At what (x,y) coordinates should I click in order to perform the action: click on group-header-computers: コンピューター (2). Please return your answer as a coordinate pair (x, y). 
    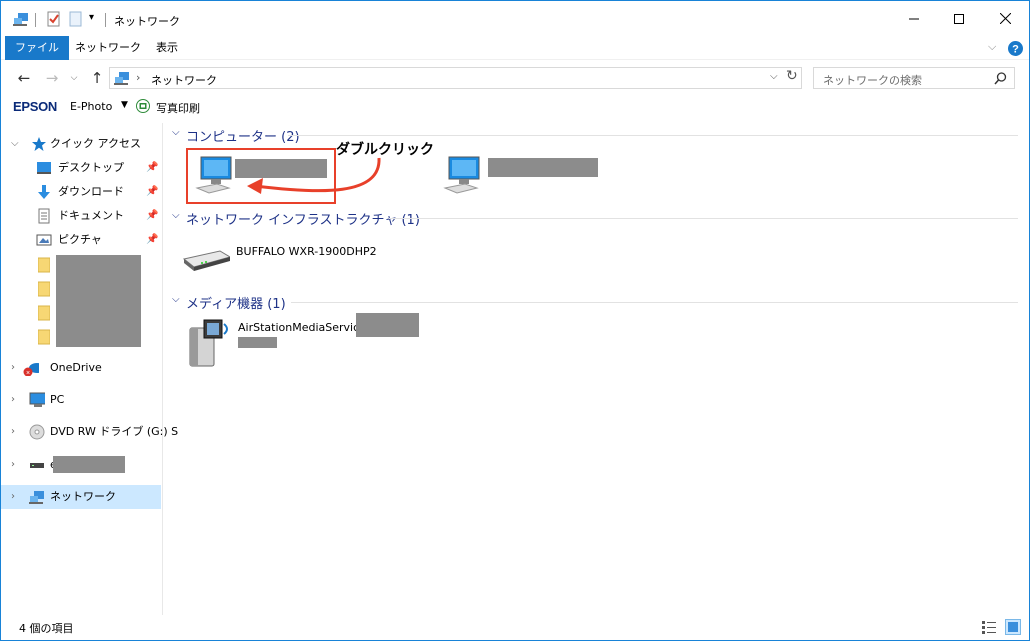
    Looking at the image, I should click on (243, 135).